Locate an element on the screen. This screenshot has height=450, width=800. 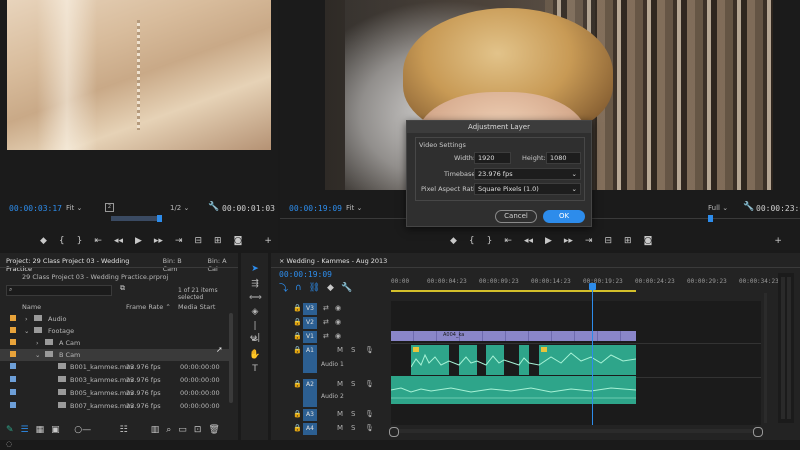
playhead-handle is located at coordinates (592, 286).